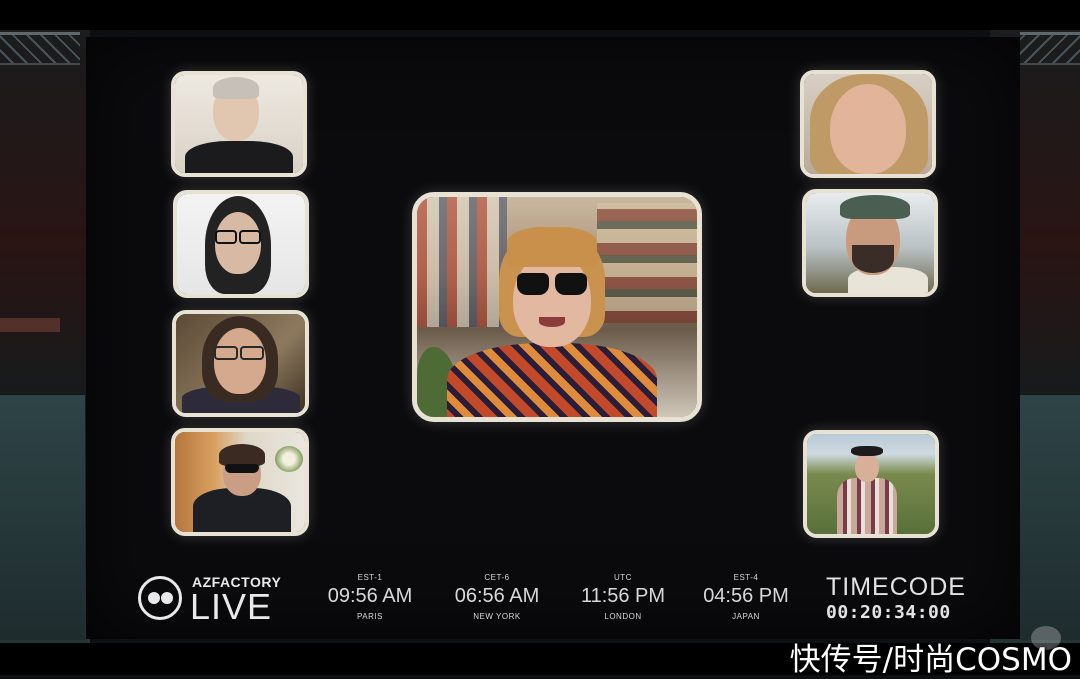  Describe the element at coordinates (552, 247) in the screenshot. I see `bangs` at that location.